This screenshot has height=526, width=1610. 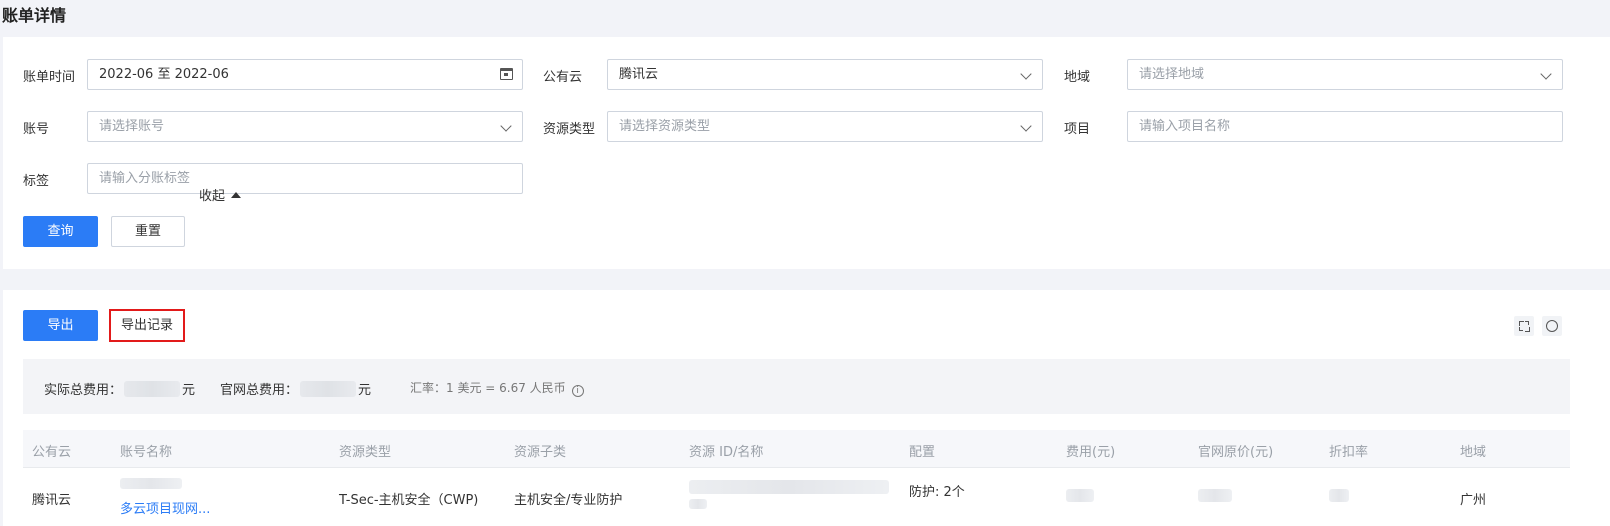 What do you see at coordinates (1077, 129) in the screenshot?
I see `project-label: 项目` at bounding box center [1077, 129].